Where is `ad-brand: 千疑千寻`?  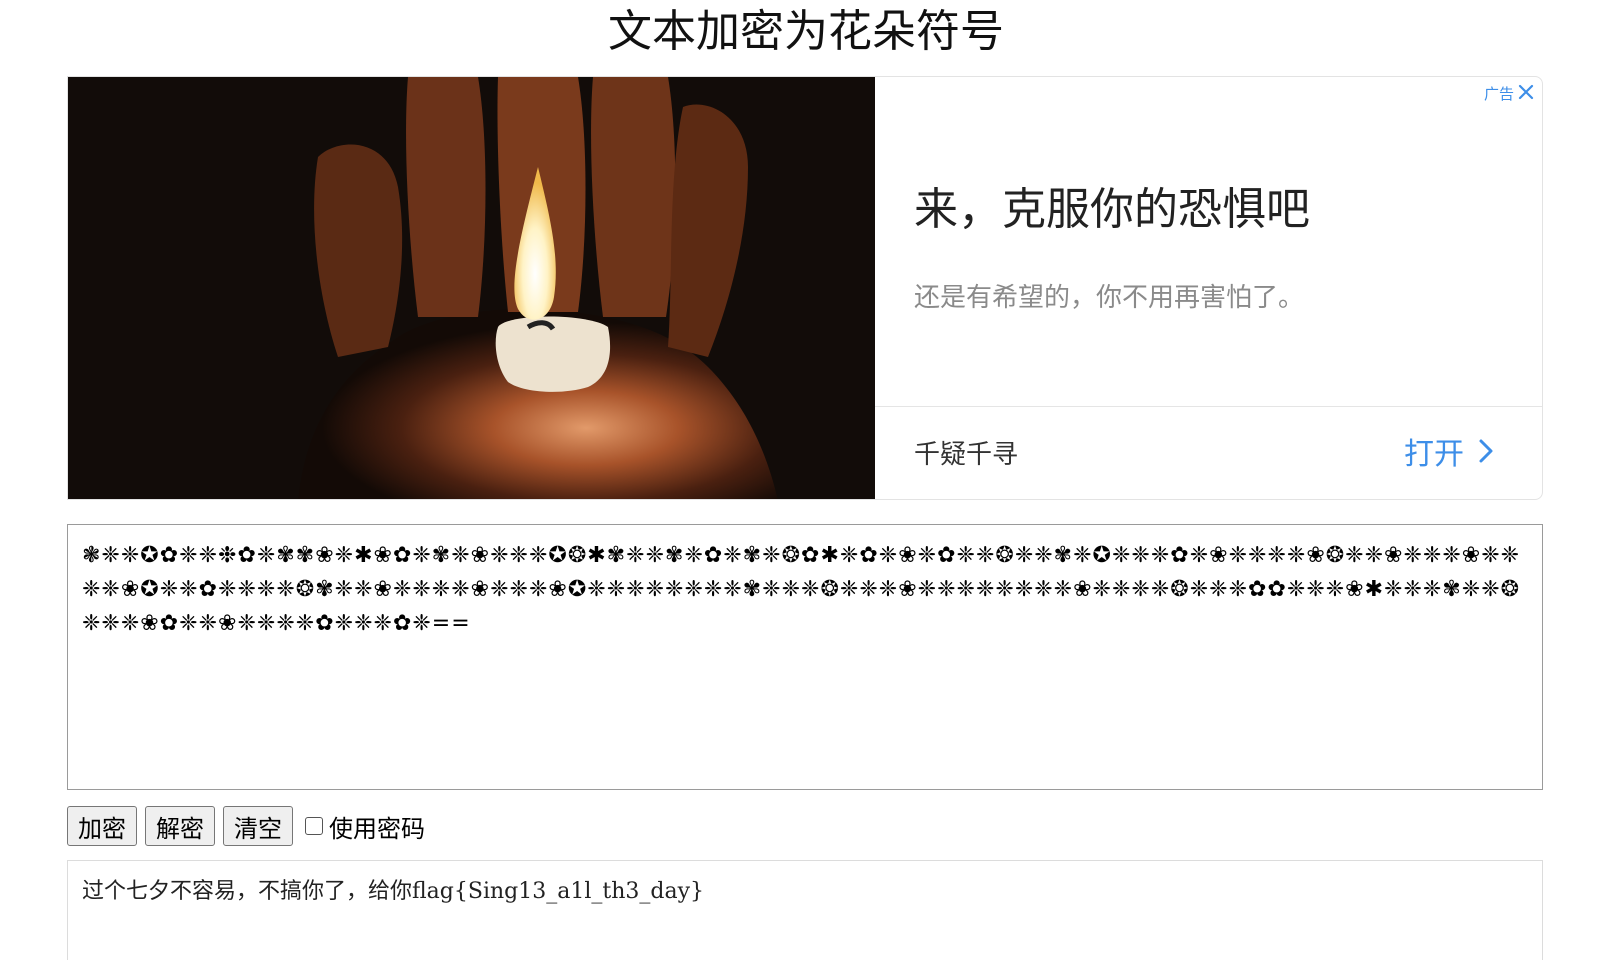
ad-brand: 千疑千寻 is located at coordinates (966, 455).